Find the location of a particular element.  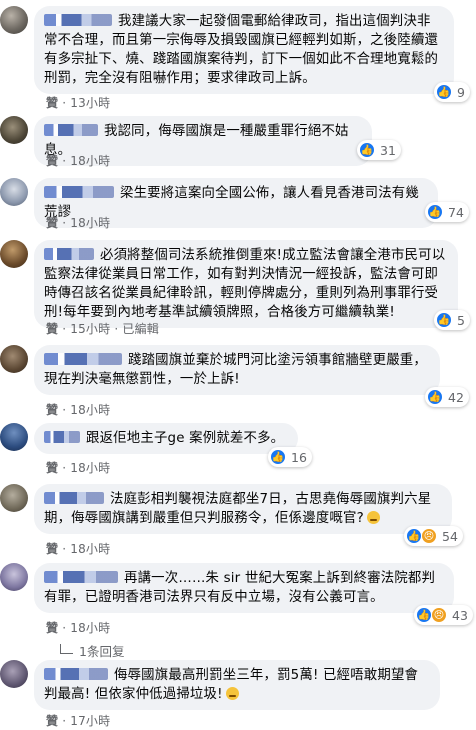

comment-bubble: 踐踏國旗並棄於城門河比塗污領事館牆壁更嚴重，現在判決毫無懲罰性，一於上訴! is located at coordinates (237, 370).